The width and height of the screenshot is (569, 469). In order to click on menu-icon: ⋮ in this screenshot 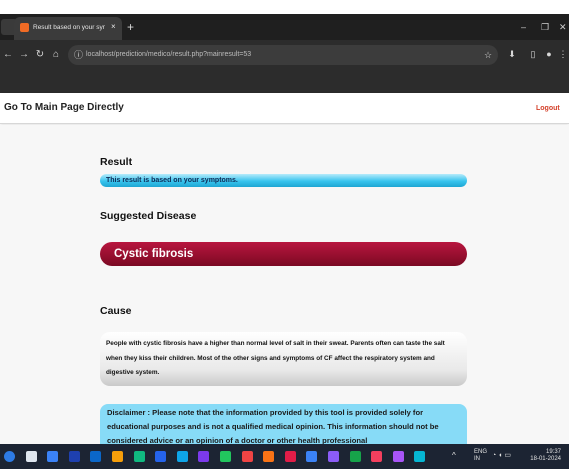, I will do `click(563, 54)`.